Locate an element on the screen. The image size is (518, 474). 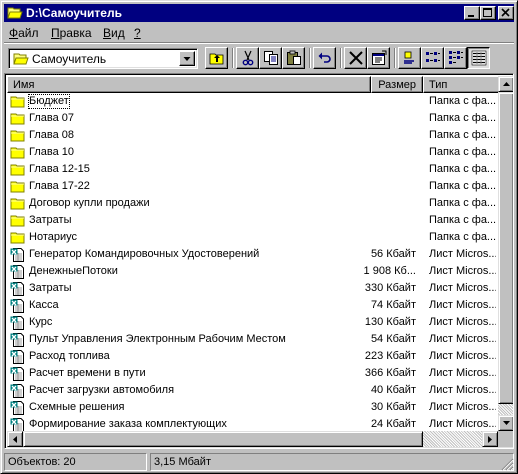
file-size: 130 Кбайт is located at coordinates (390, 322).